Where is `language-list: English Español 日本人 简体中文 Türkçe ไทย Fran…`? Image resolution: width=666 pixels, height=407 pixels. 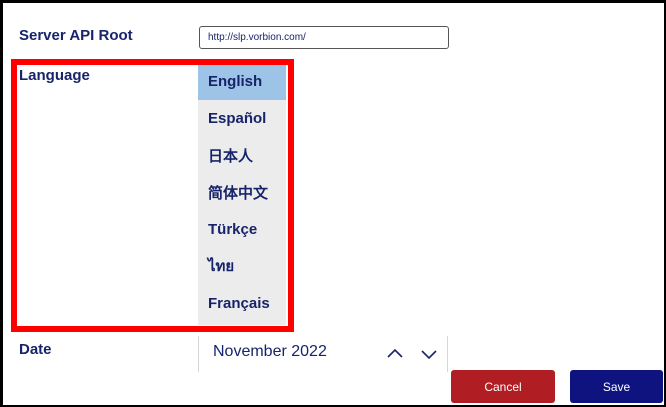
language-list: English Español 日本人 简体中文 Türkçe ไทย Fran… is located at coordinates (242, 193).